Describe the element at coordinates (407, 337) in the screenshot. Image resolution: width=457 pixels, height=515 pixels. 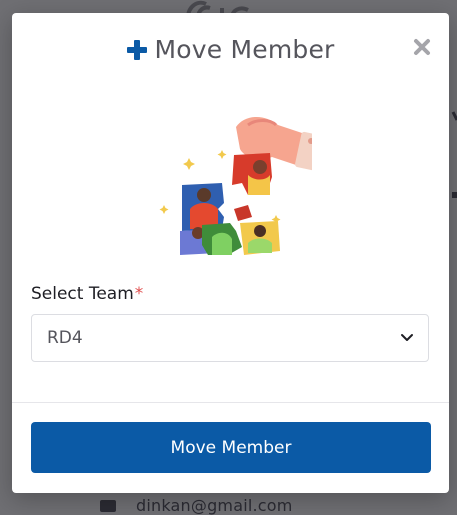
I see `chevron-down-icon` at that location.